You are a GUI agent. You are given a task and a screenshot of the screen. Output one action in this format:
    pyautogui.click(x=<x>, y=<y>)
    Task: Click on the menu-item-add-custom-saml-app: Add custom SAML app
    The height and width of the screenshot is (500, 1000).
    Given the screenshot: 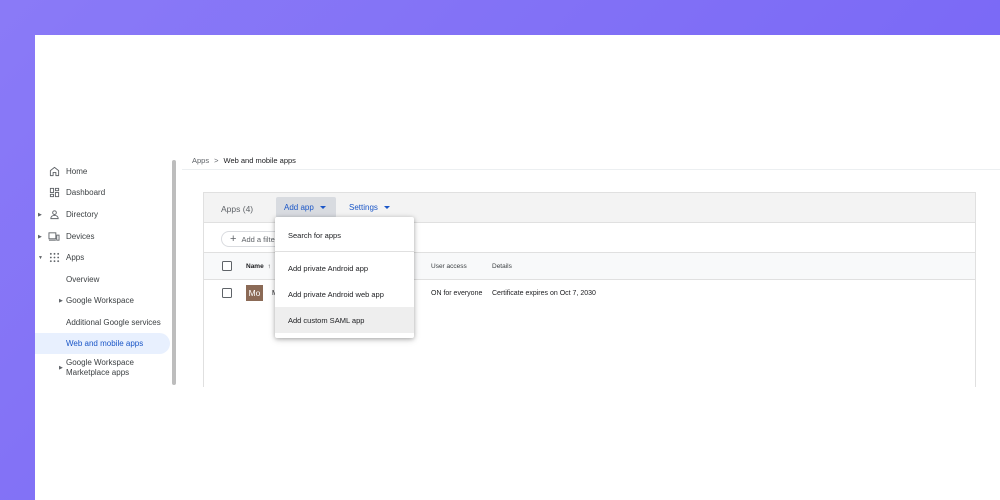 What is the action you would take?
    pyautogui.click(x=344, y=320)
    